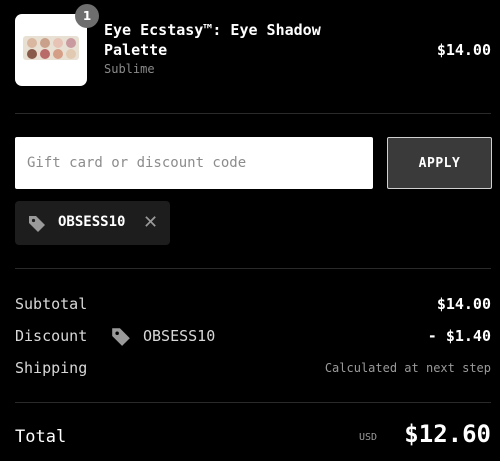 The height and width of the screenshot is (461, 500). I want to click on applied-code-label: OBSESS10, so click(92, 222).